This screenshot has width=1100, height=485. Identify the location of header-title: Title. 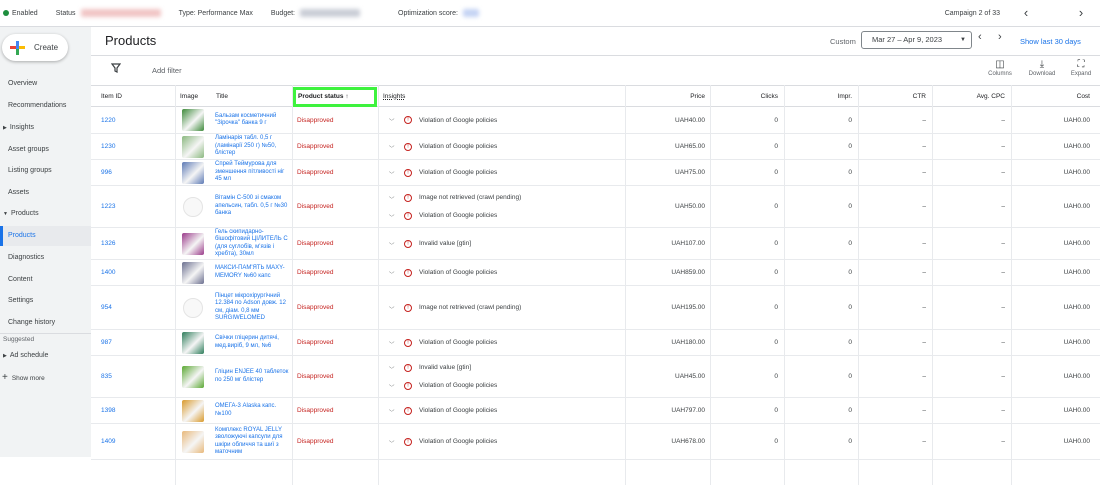
(222, 96).